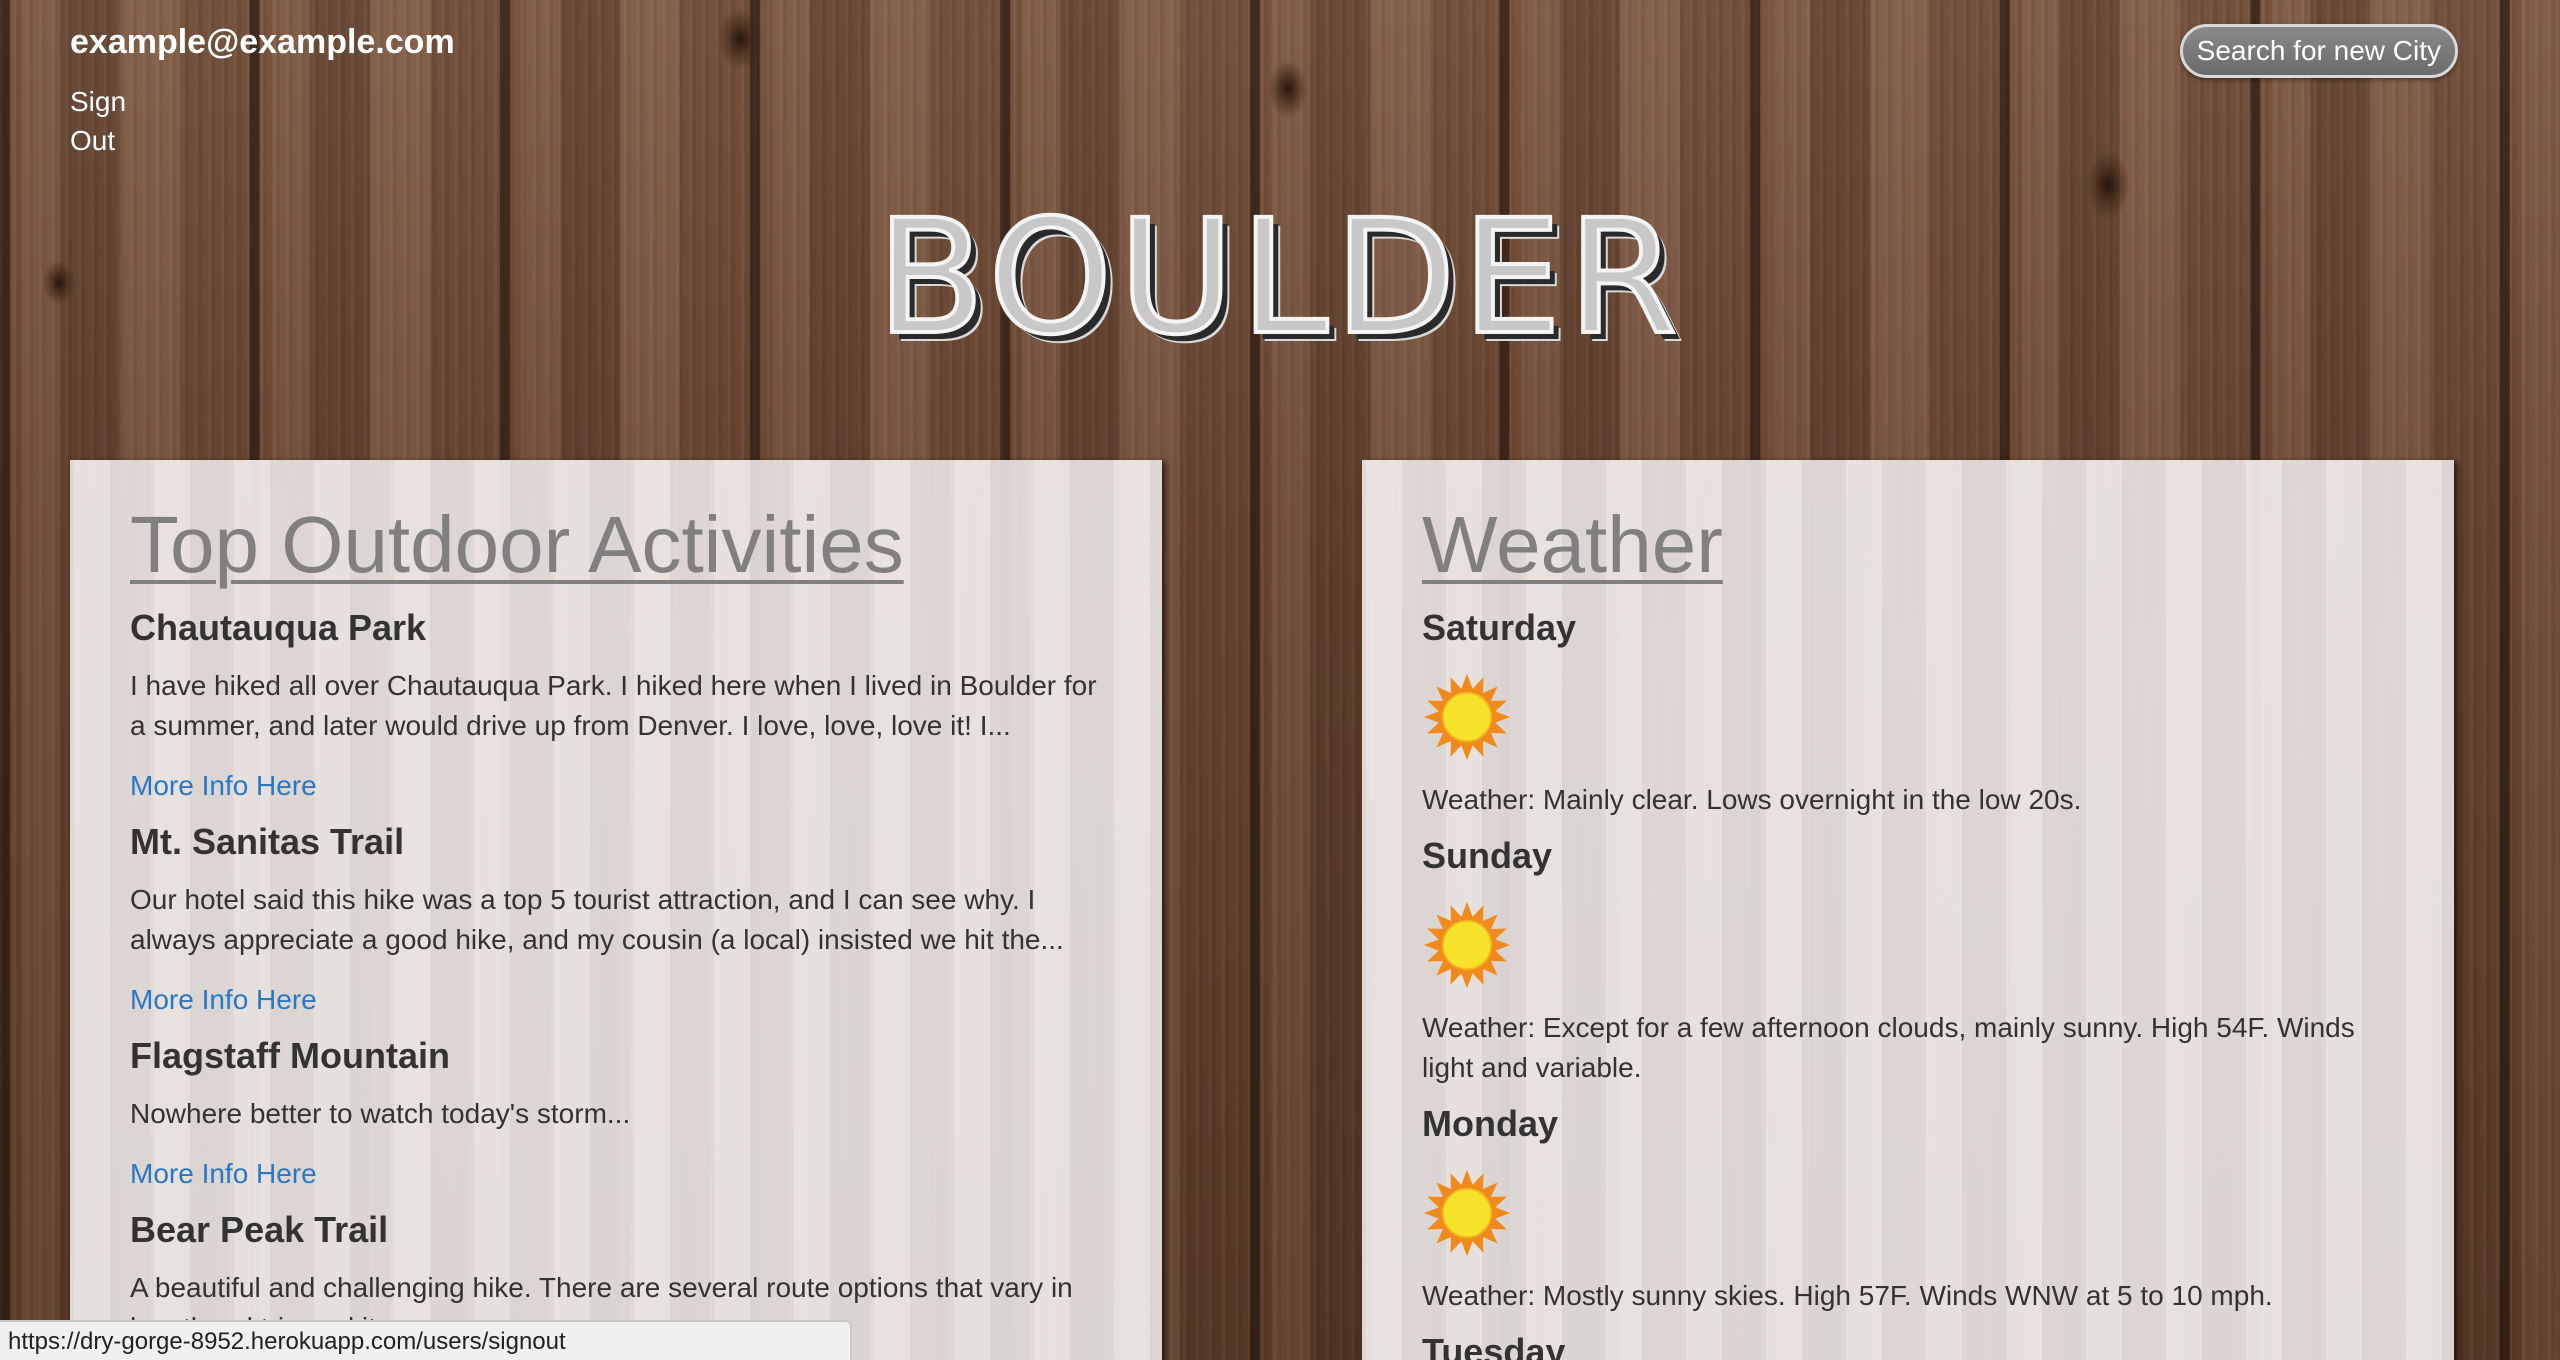 The width and height of the screenshot is (2560, 1360). Describe the element at coordinates (1908, 1345) in the screenshot. I see `forecast-day: Tuesday` at that location.